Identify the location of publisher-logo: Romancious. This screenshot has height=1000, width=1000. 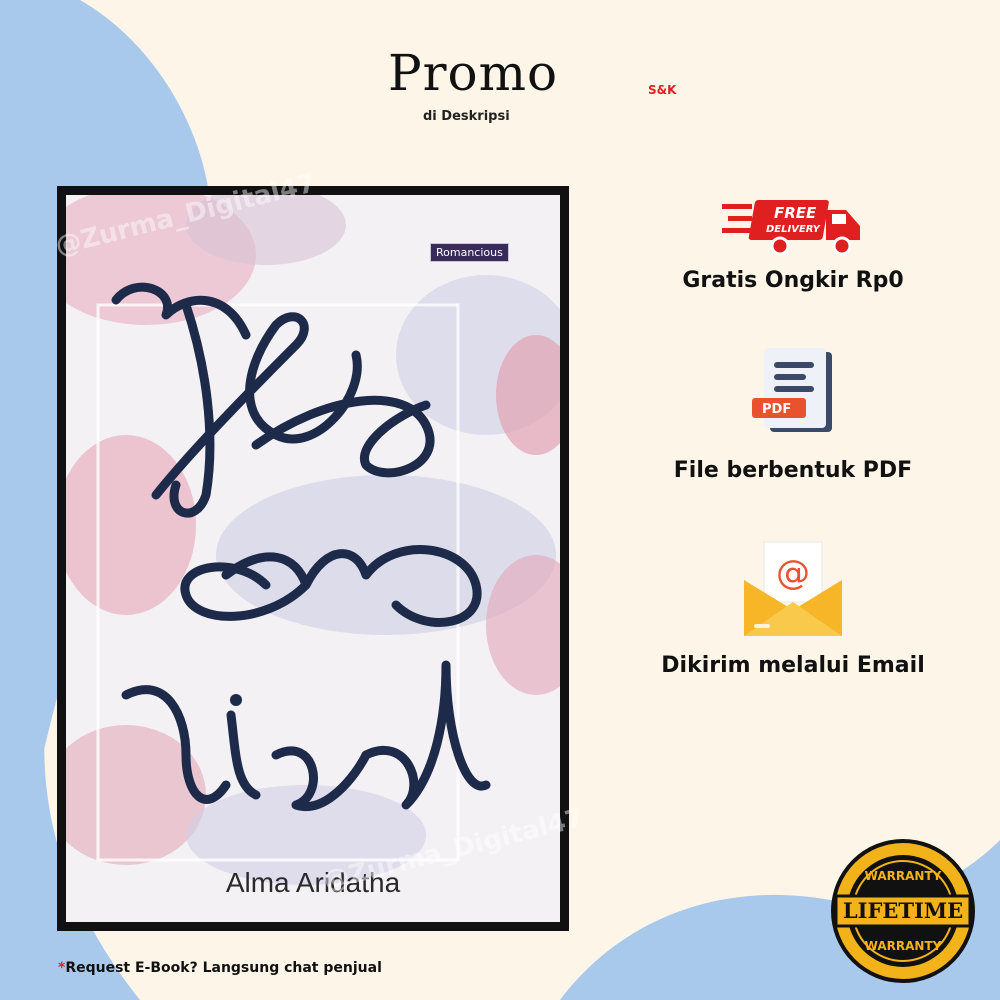
(469, 252).